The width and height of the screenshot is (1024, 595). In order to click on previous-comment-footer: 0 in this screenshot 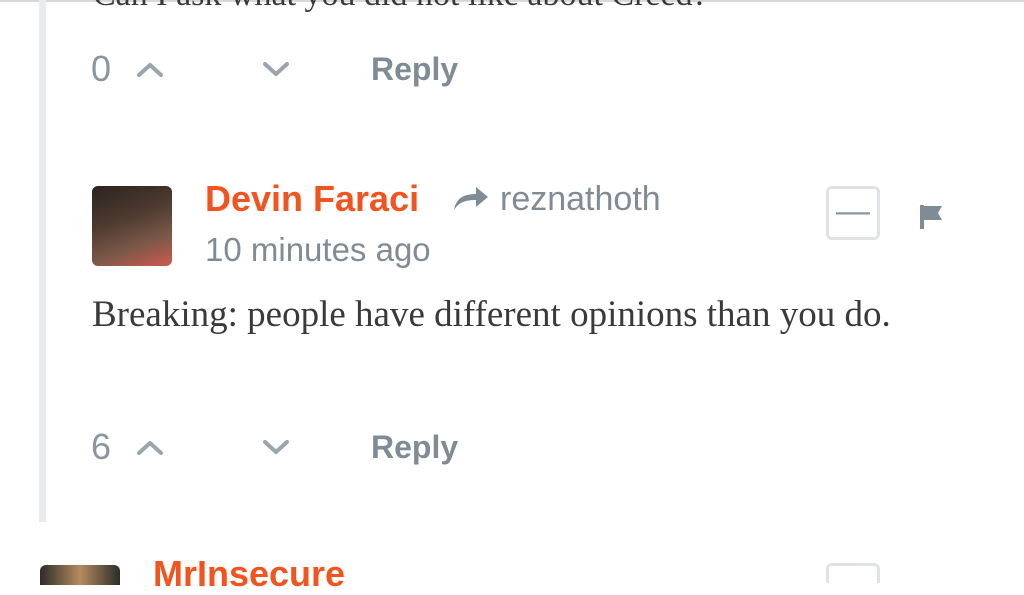, I will do `click(112, 69)`.